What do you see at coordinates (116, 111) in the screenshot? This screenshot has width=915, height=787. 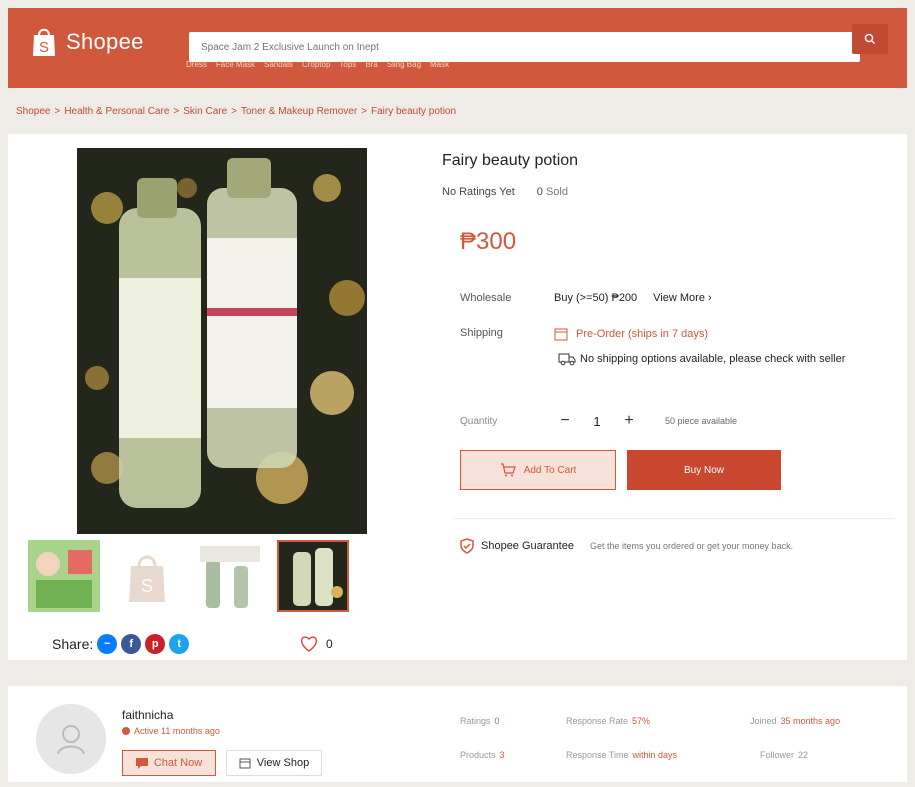 I see `breadcrumb-item: Health & Personal Care` at bounding box center [116, 111].